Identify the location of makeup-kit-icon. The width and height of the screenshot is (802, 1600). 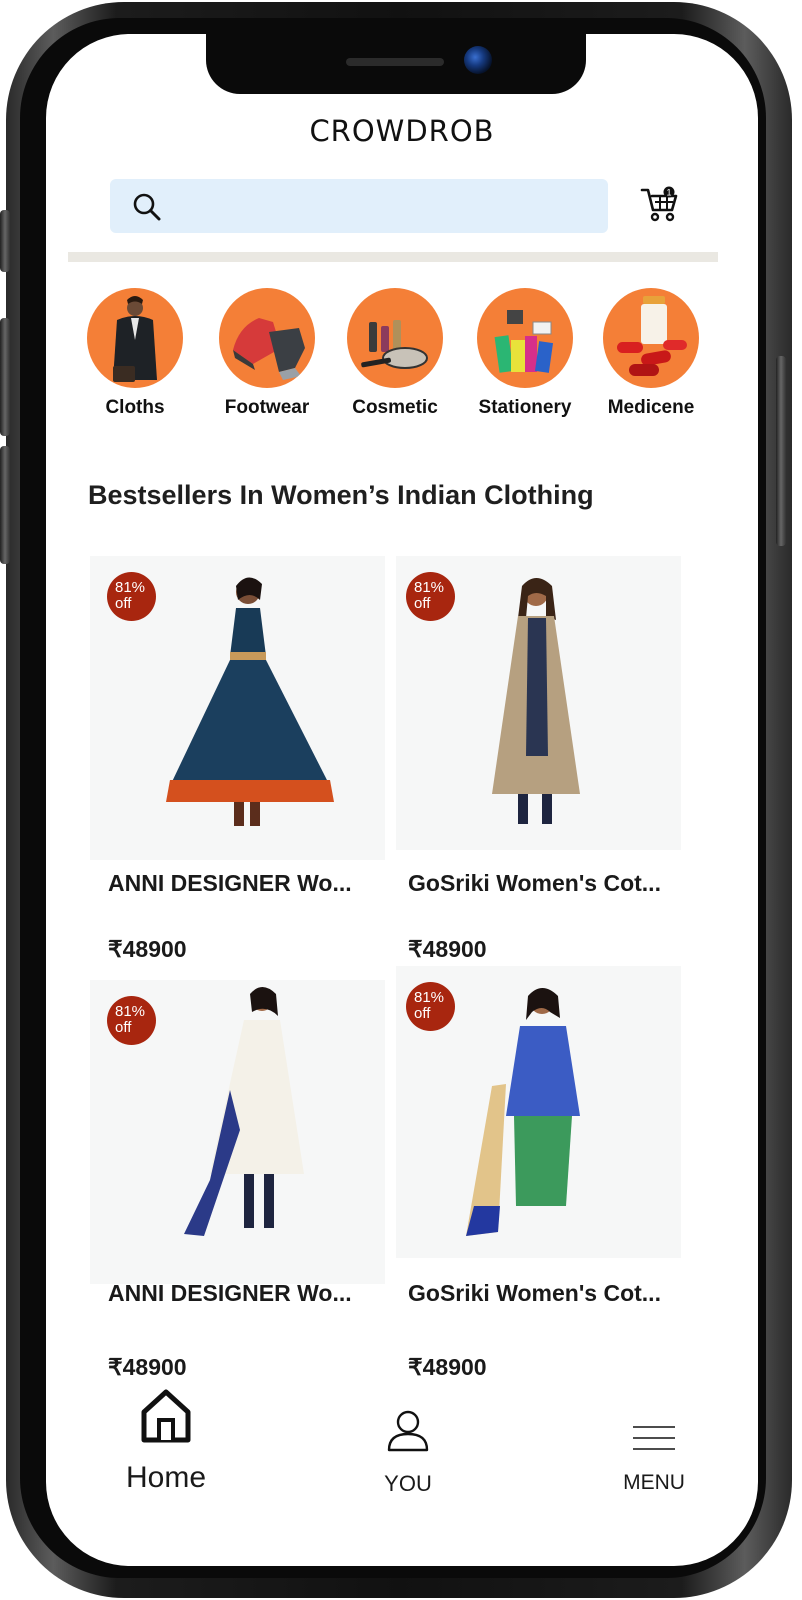
(395, 338).